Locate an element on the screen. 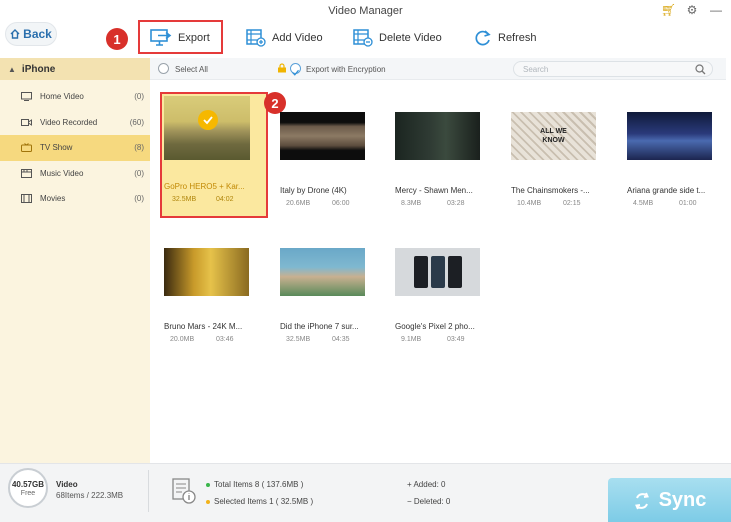 The height and width of the screenshot is (522, 731). home-icon is located at coordinates (15, 34).